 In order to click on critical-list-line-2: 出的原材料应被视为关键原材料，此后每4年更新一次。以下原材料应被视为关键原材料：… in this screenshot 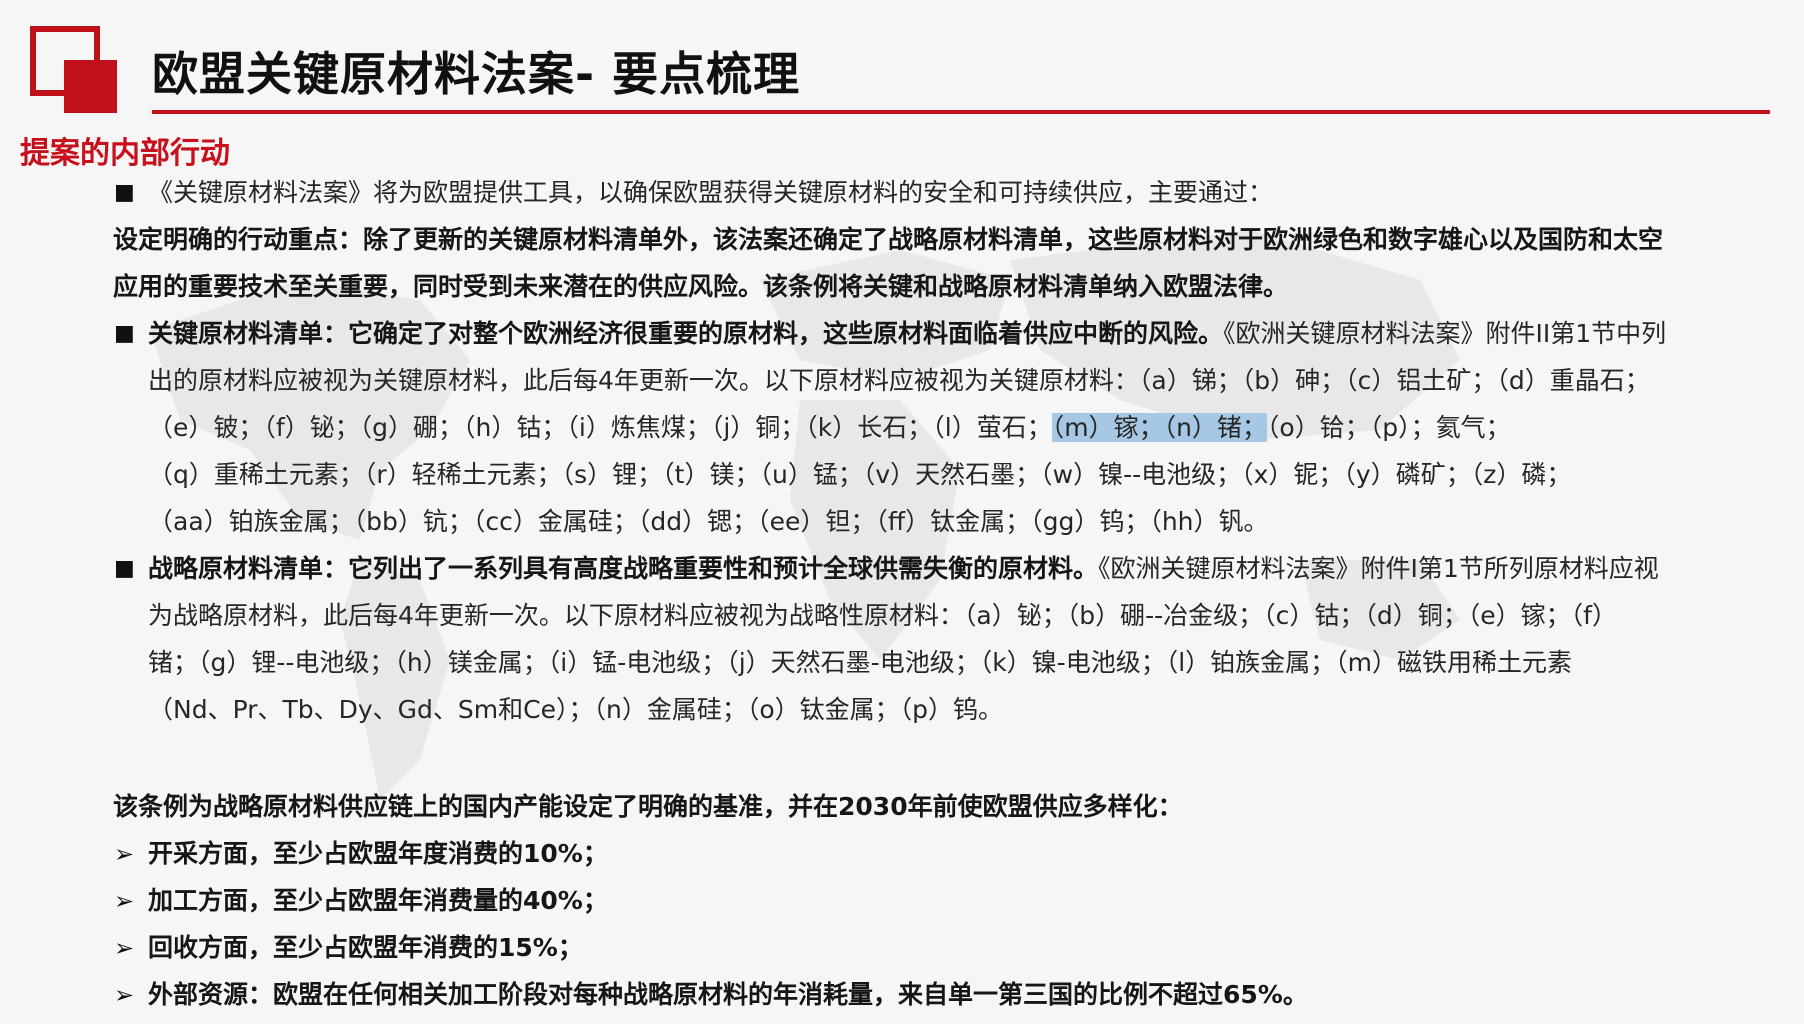, I will do `click(899, 380)`.